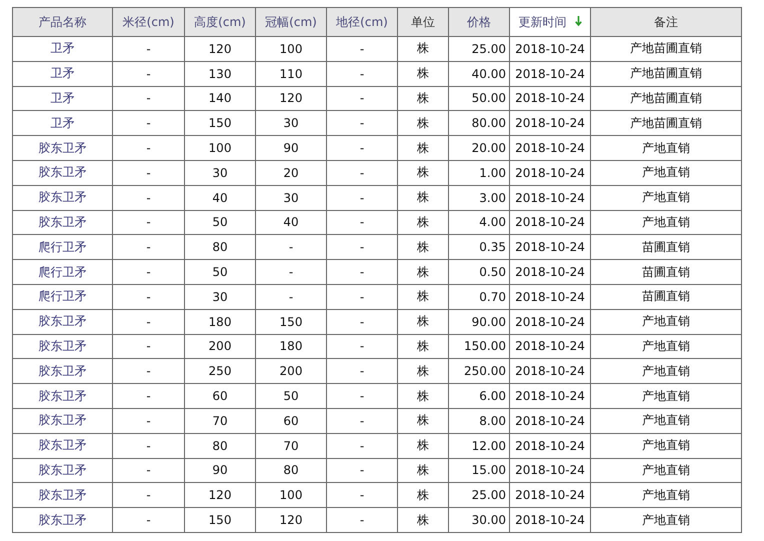 This screenshot has width=764, height=541. Describe the element at coordinates (479, 247) in the screenshot. I see `price-cell: 0.35` at that location.